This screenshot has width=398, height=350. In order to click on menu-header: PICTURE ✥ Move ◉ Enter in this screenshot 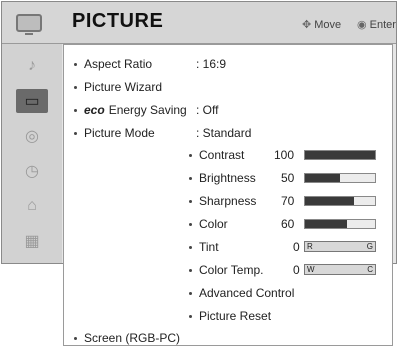, I will do `click(199, 23)`.